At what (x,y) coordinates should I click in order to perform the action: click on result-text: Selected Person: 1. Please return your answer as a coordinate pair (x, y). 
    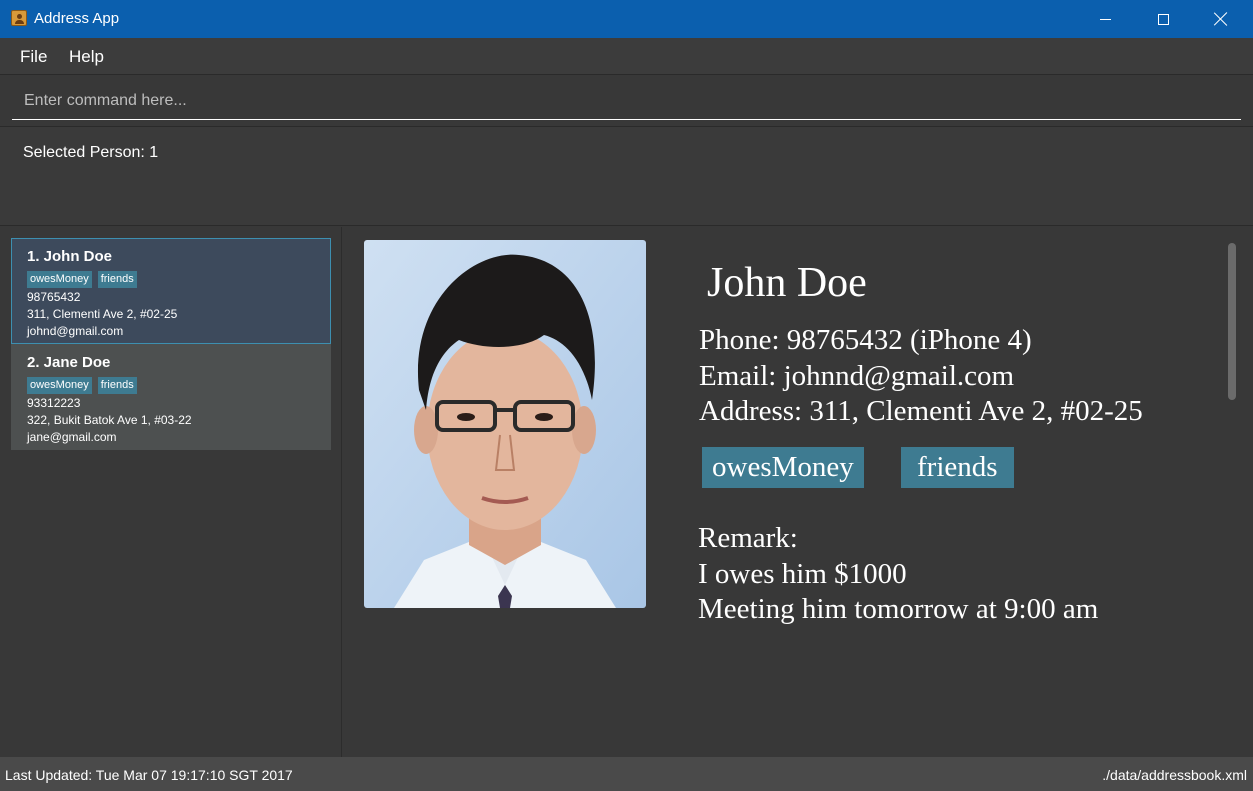
    Looking at the image, I should click on (91, 152).